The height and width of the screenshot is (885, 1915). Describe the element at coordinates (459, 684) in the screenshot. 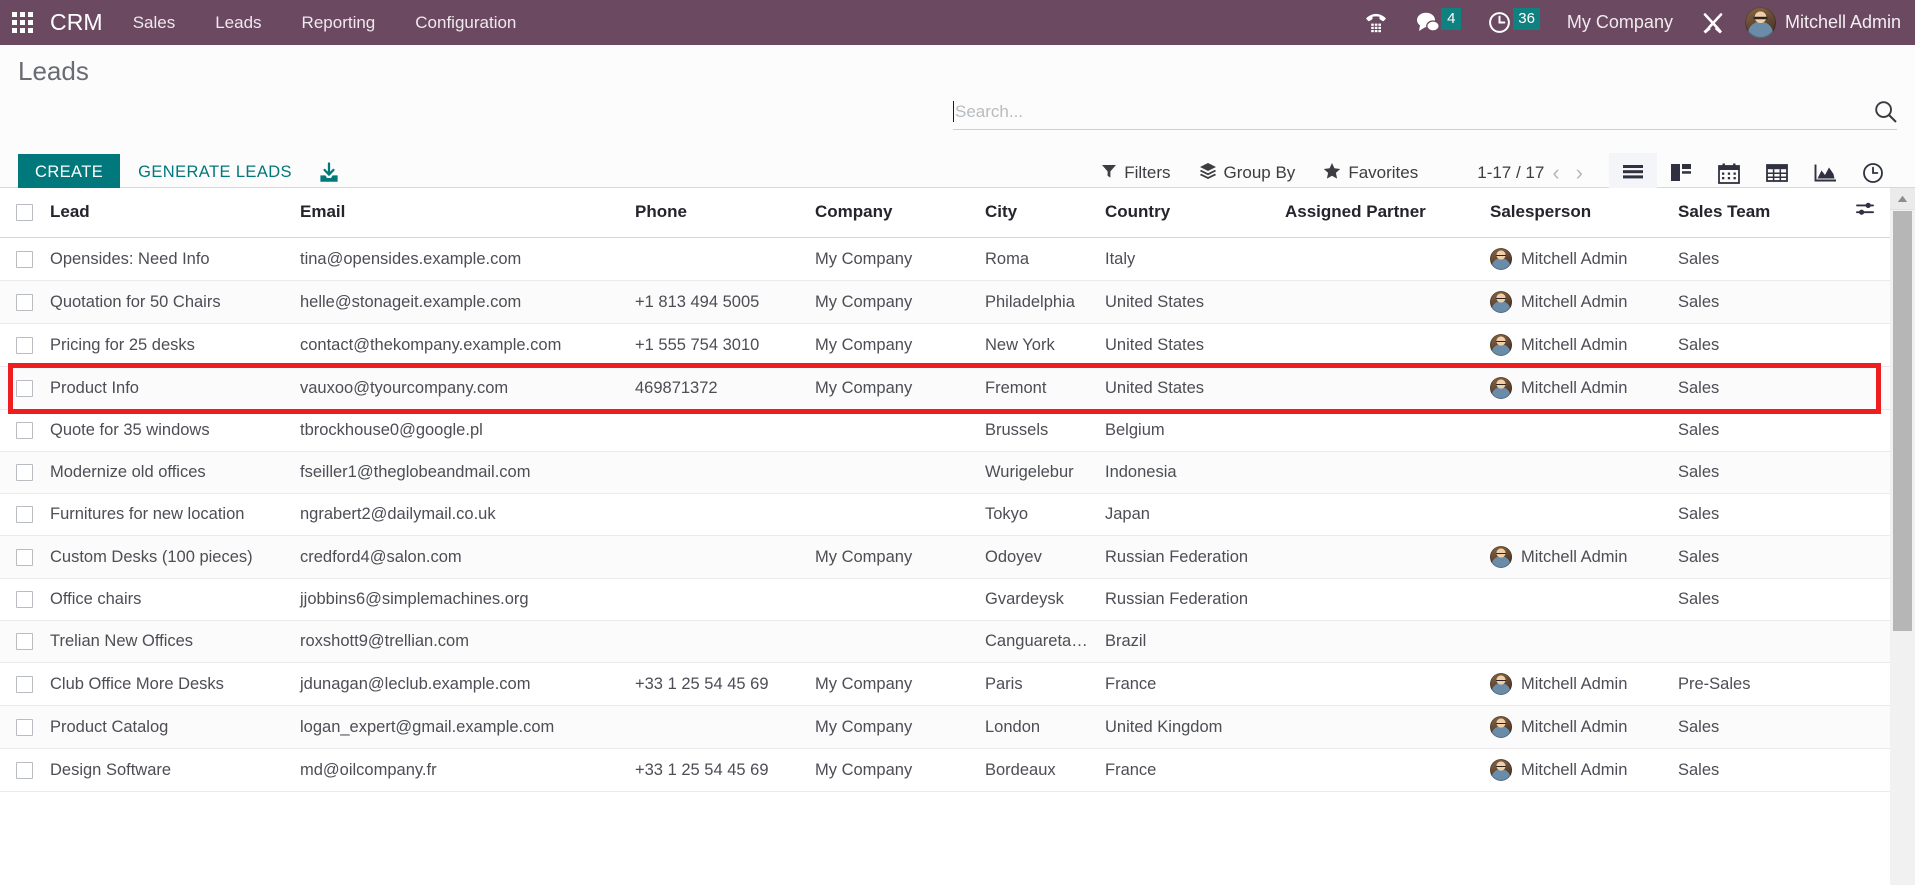

I see `cell-email: jdunagan@leclub.example.com` at that location.